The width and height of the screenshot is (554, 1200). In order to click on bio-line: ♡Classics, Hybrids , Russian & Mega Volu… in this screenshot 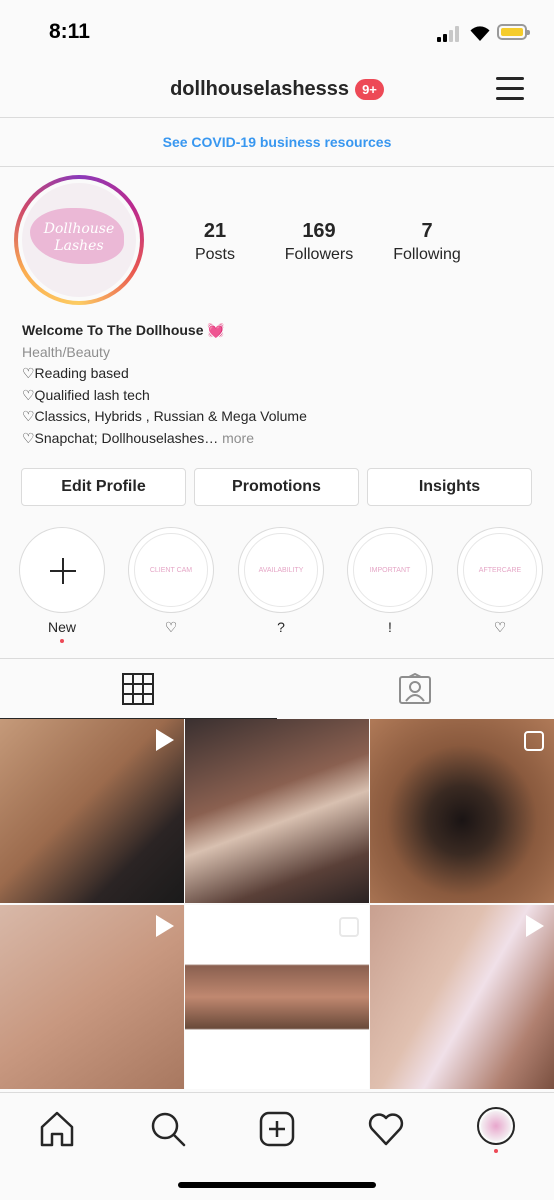, I will do `click(164, 416)`.